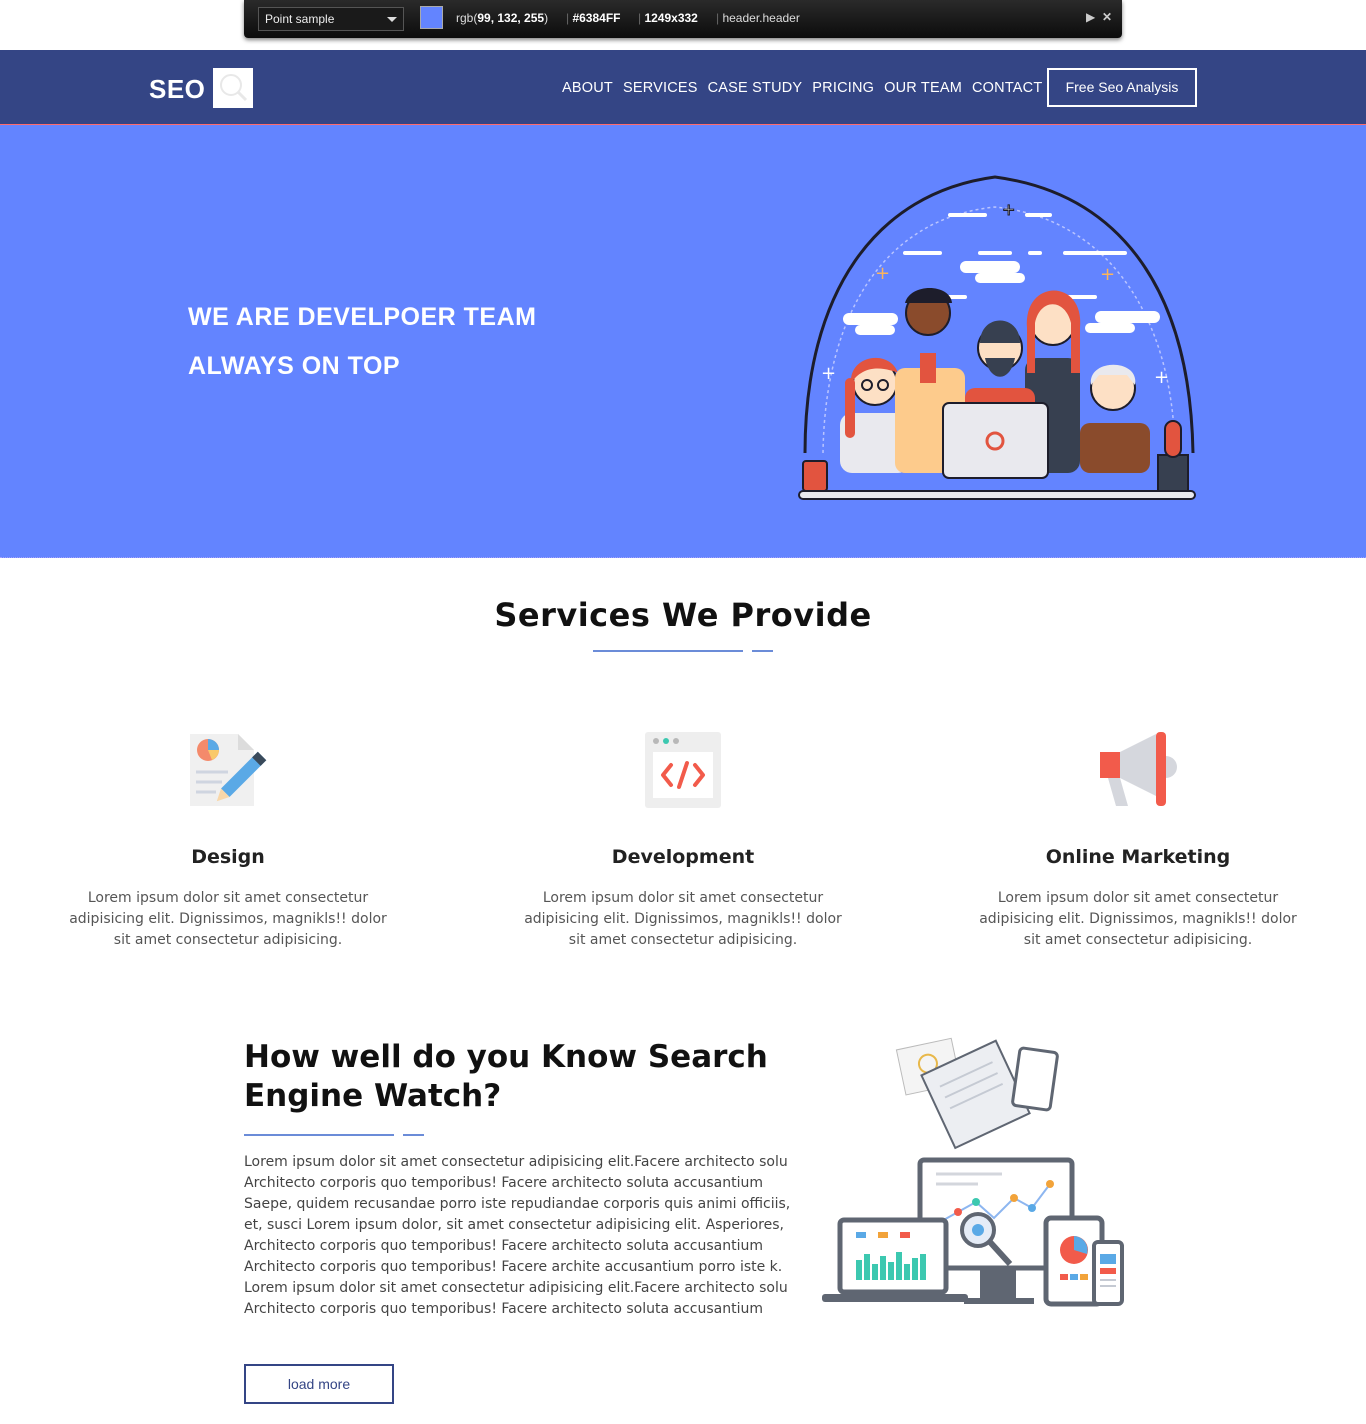  I want to click on nav-contact: CONTACT, so click(1007, 88).